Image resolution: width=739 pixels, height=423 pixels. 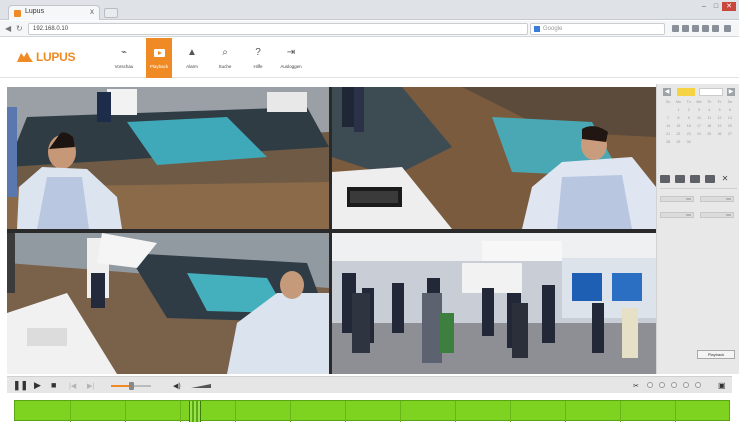 What do you see at coordinates (51, 29) in the screenshot?
I see `address-text: 192.168.0.10` at bounding box center [51, 29].